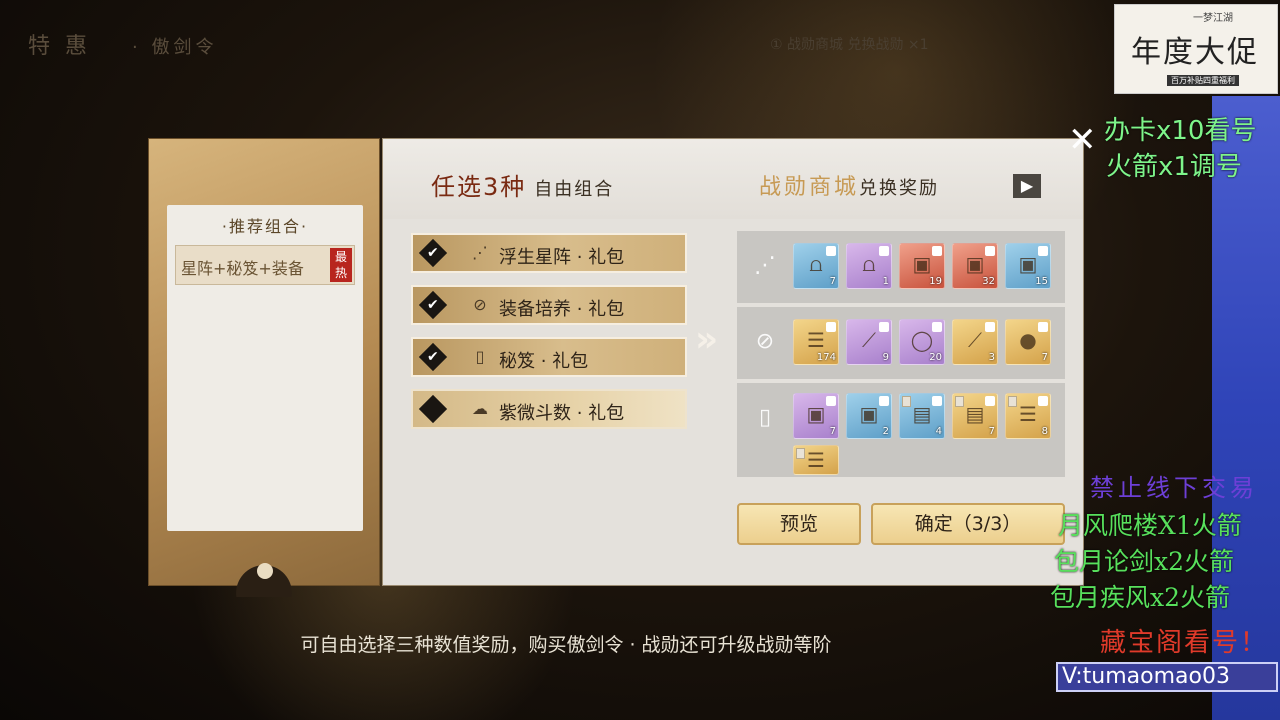 Image resolution: width=1280 pixels, height=720 pixels. What do you see at coordinates (1167, 677) in the screenshot?
I see `contact-tag: V:tumaomao03` at bounding box center [1167, 677].